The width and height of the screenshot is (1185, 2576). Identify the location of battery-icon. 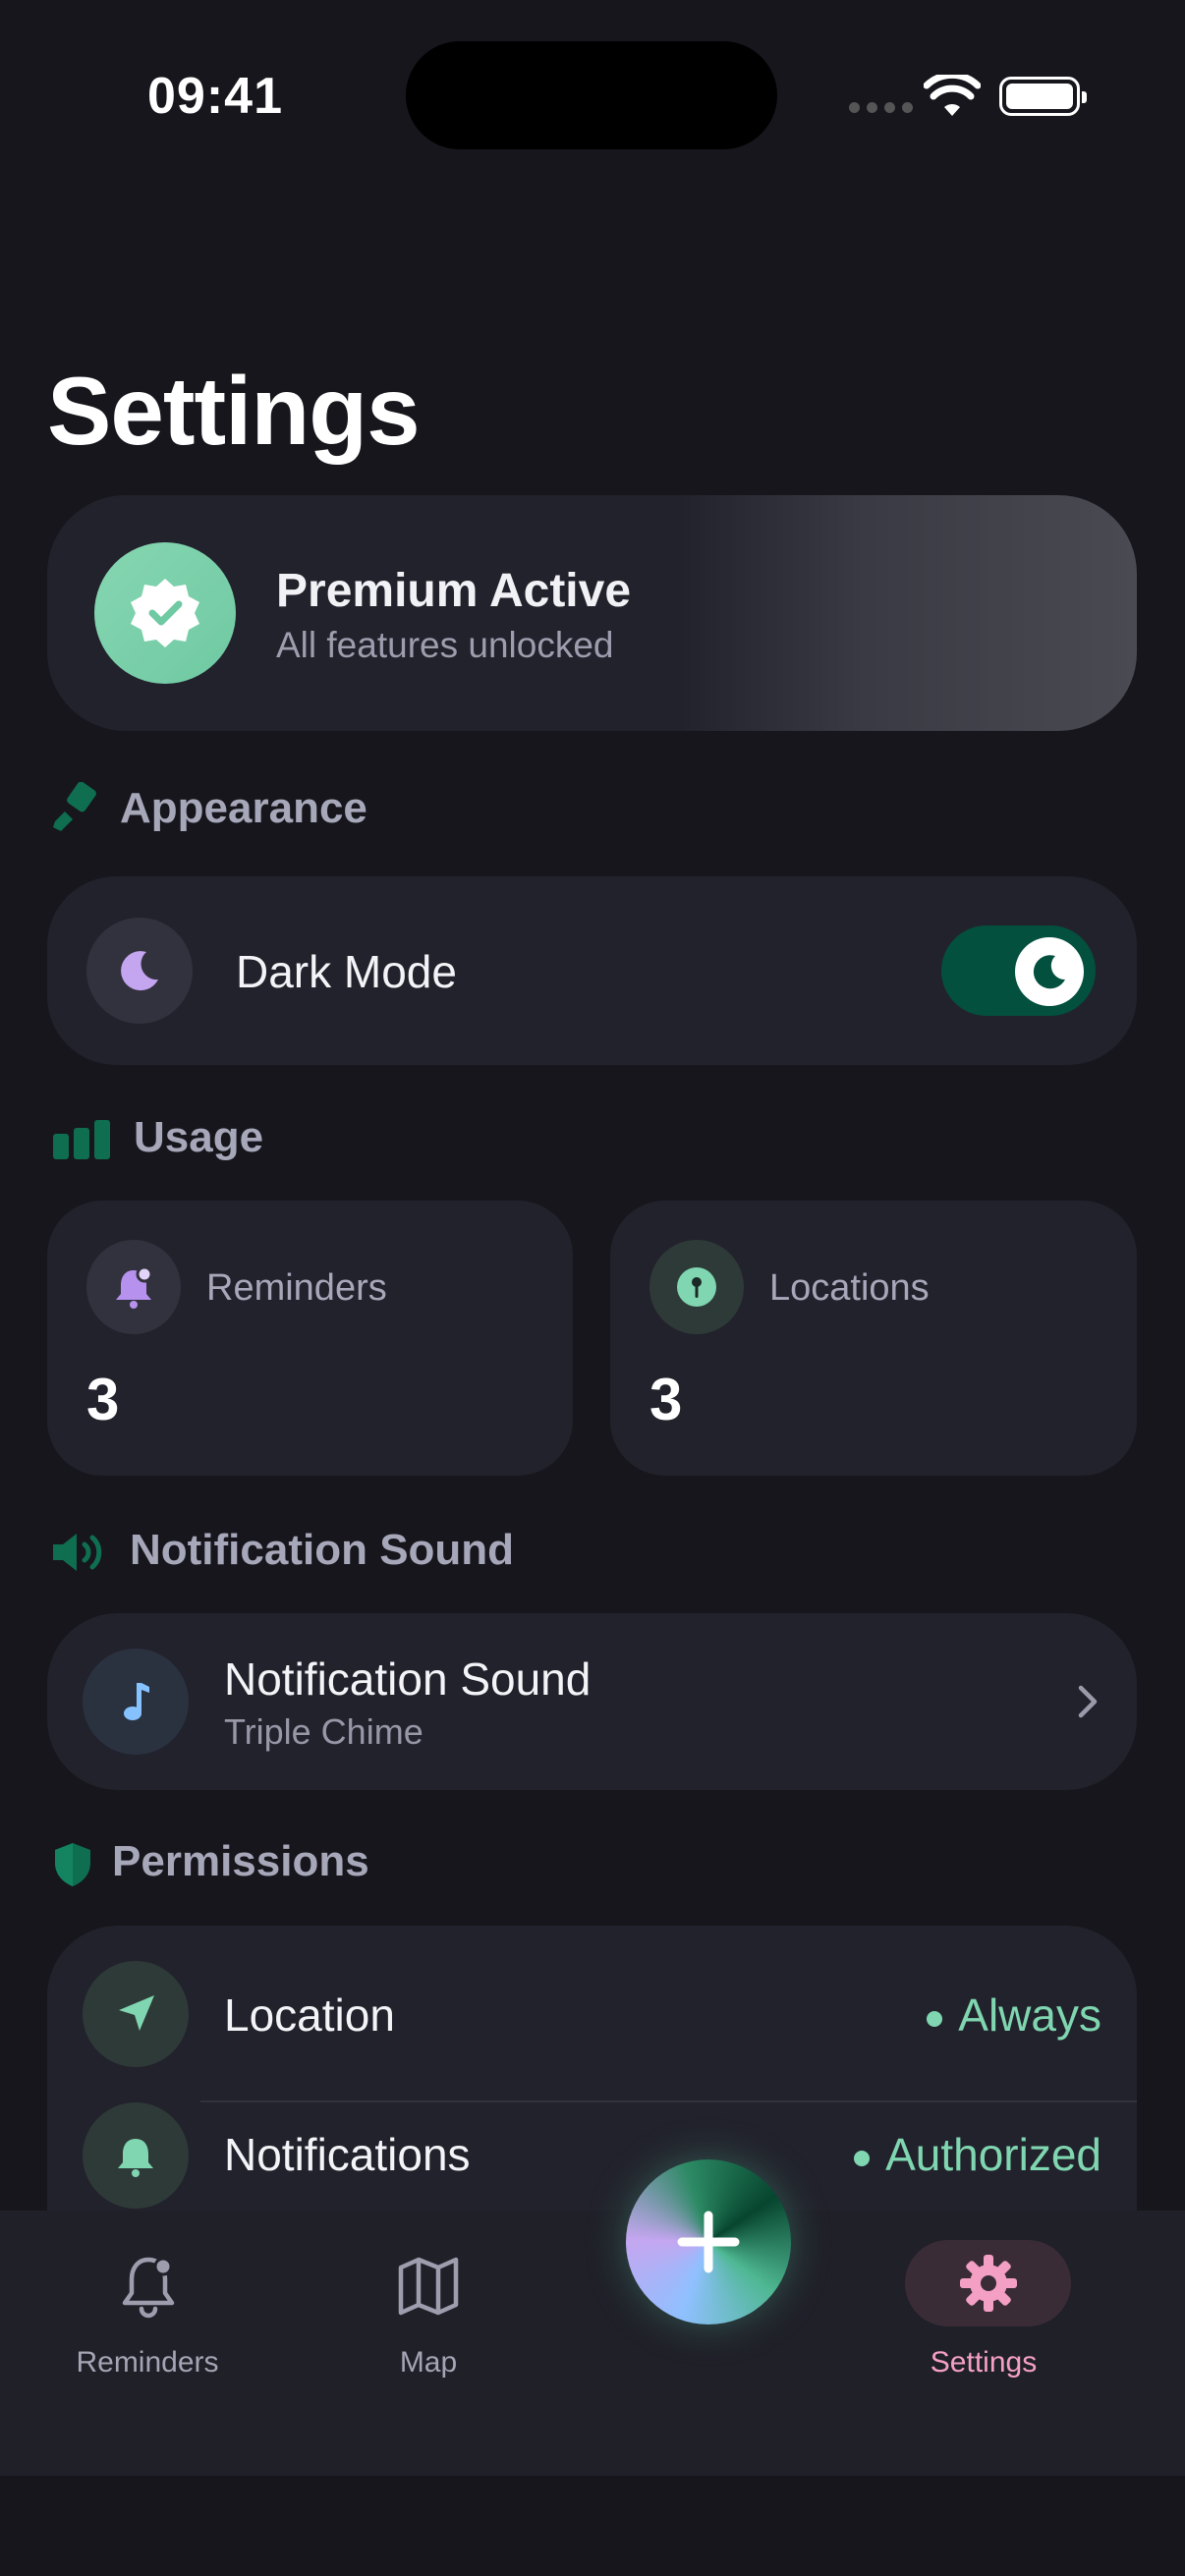
(1043, 96).